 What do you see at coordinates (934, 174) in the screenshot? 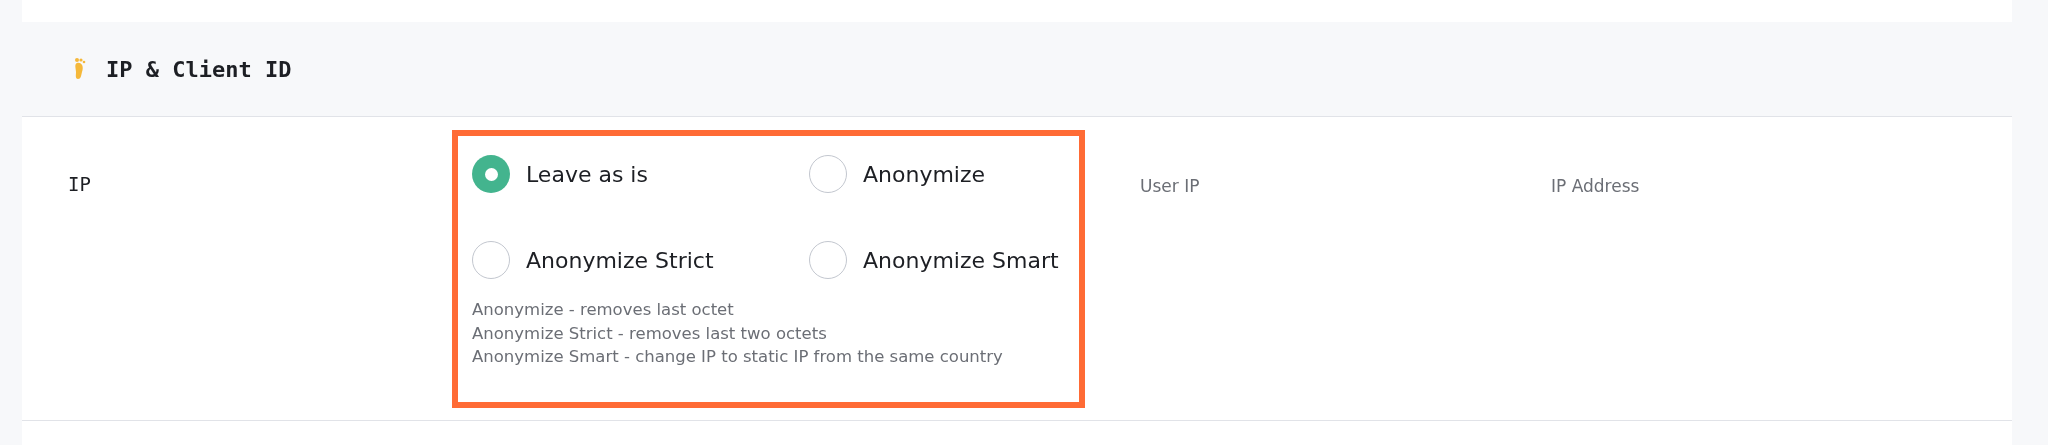
I see `radio-option: Anonymize` at bounding box center [934, 174].